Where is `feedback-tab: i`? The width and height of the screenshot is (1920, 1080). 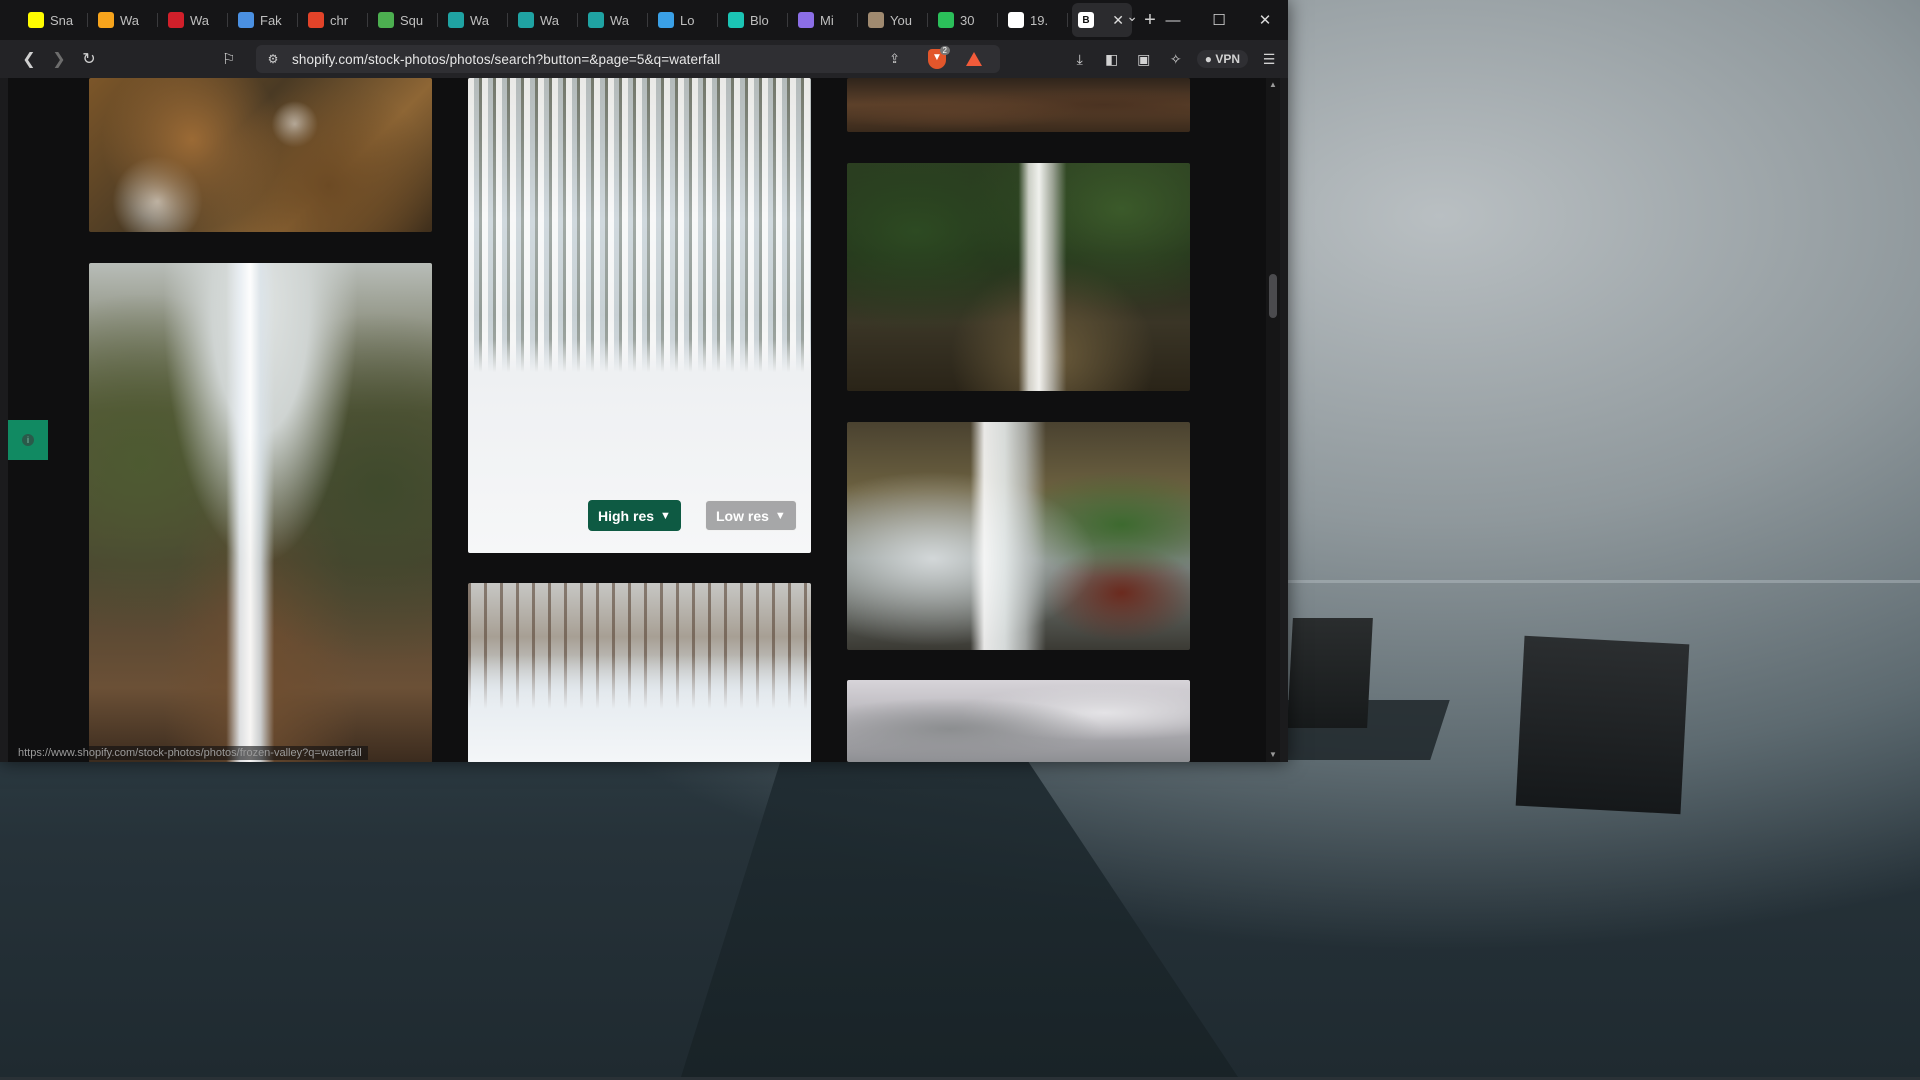 feedback-tab: i is located at coordinates (28, 440).